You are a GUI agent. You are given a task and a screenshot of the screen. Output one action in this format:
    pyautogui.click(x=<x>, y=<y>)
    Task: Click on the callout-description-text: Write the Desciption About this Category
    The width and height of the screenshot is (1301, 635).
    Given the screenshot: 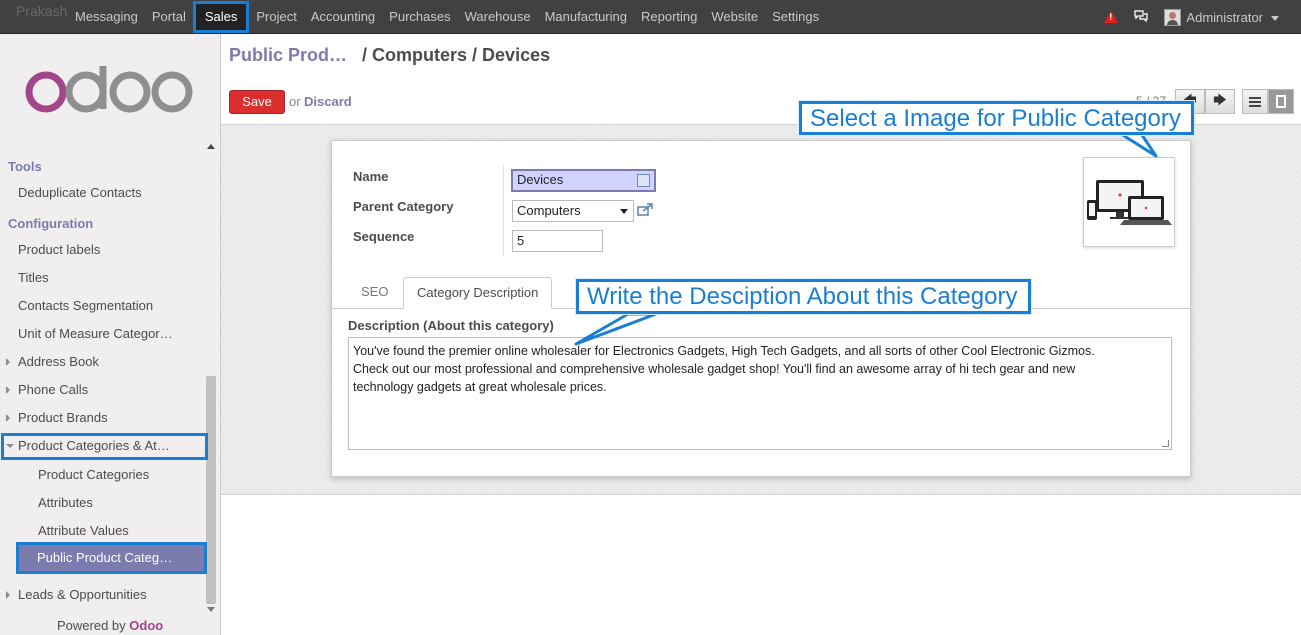 What is the action you would take?
    pyautogui.click(x=802, y=296)
    